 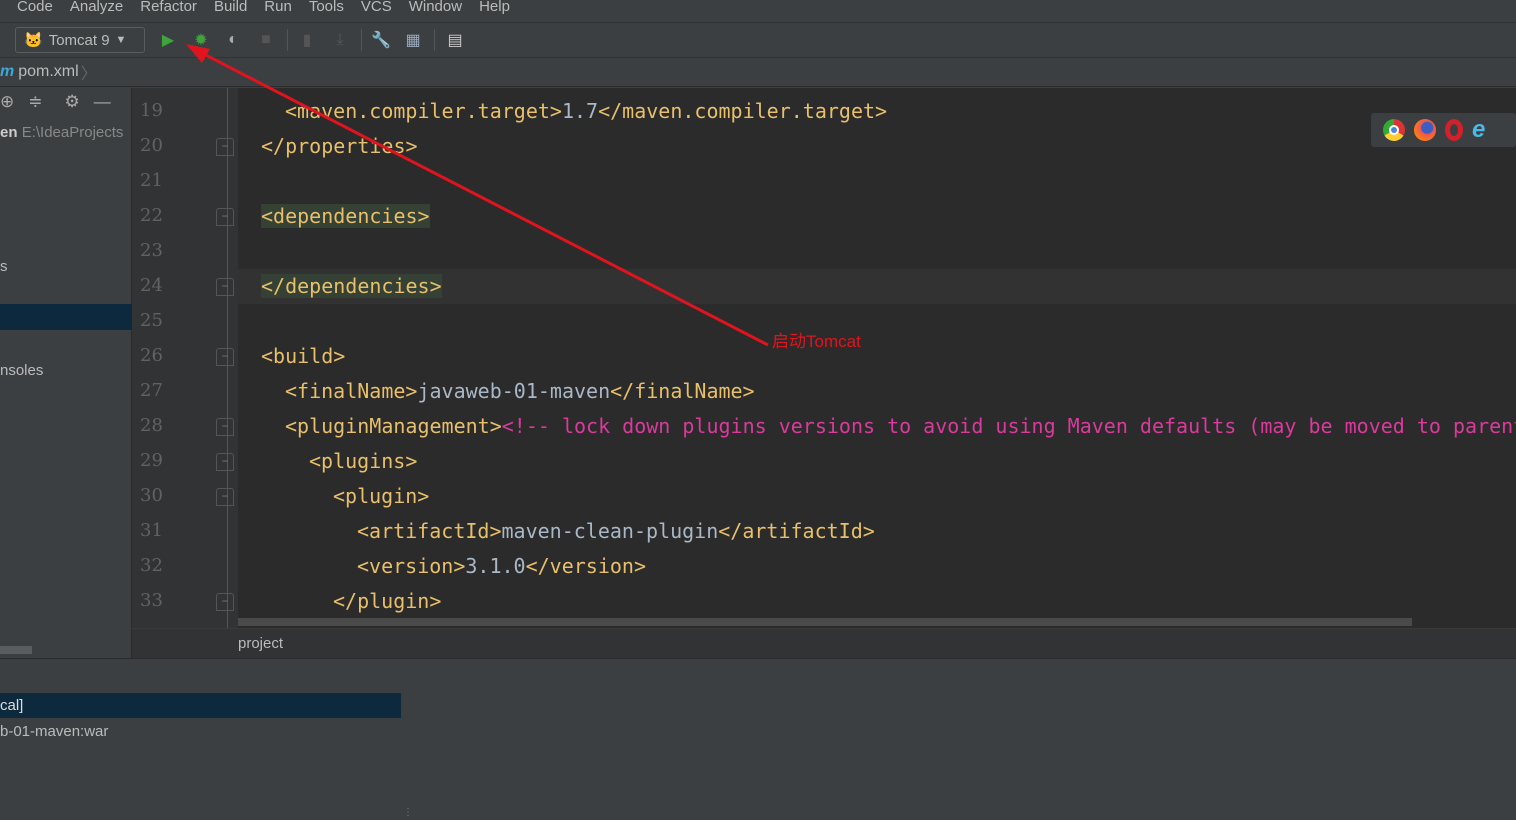 What do you see at coordinates (816, 341) in the screenshot?
I see `annotation-label: 启动Tomcat` at bounding box center [816, 341].